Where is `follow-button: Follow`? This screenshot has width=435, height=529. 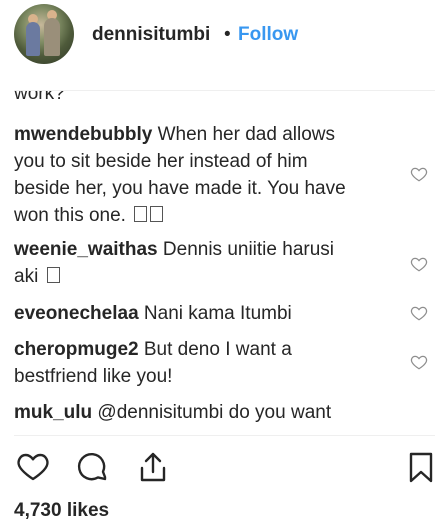
follow-button: Follow is located at coordinates (268, 35).